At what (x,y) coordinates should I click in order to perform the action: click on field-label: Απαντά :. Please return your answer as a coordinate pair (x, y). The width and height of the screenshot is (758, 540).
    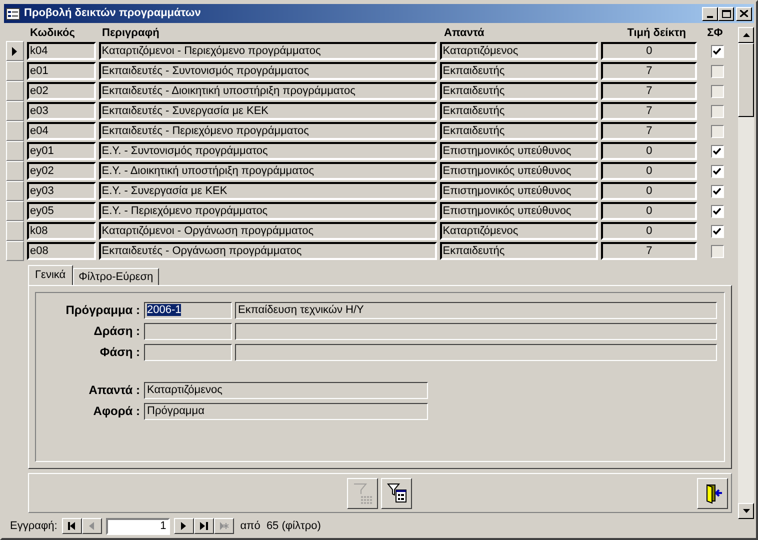
    Looking at the image, I should click on (114, 390).